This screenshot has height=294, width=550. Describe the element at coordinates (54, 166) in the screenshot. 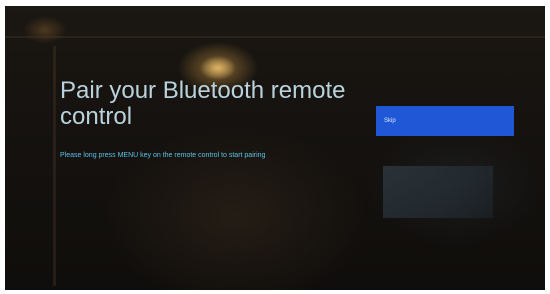

I see `background-photo-post` at that location.